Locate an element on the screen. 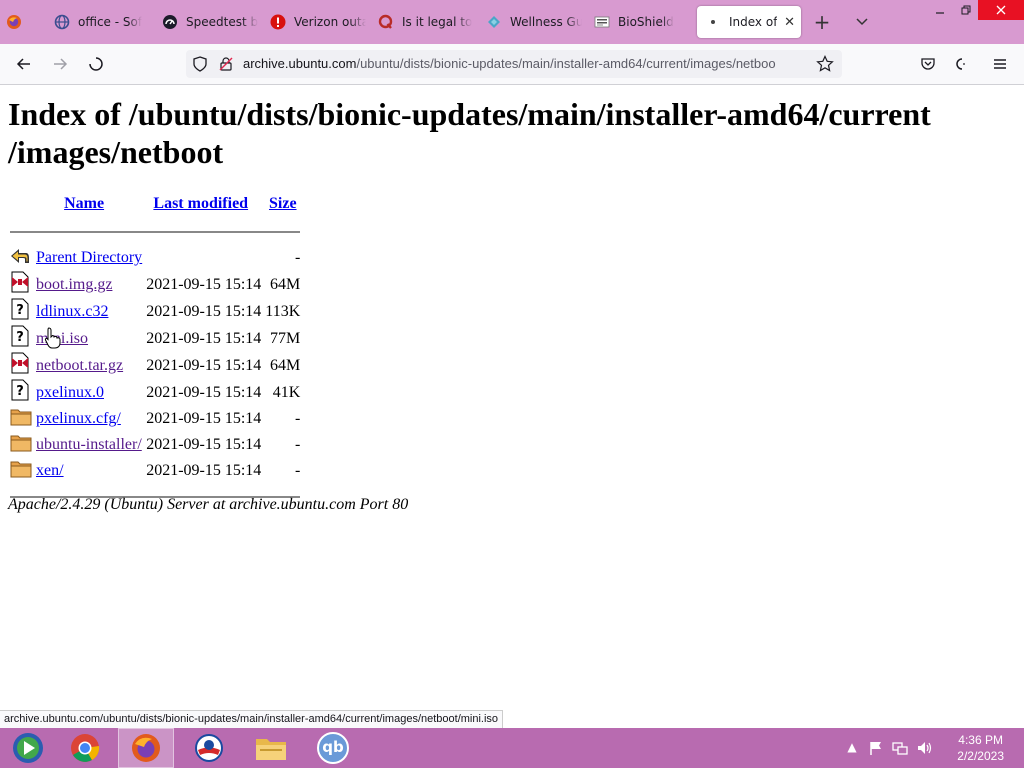 Image resolution: width=1024 pixels, height=768 pixels. star-icon is located at coordinates (825, 63).